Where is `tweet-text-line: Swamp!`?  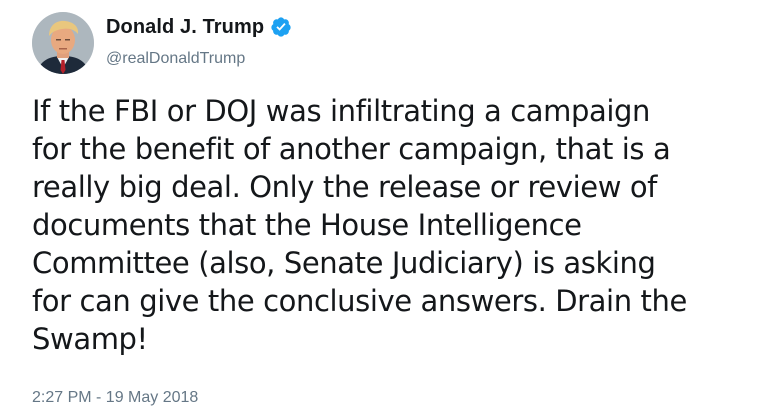 tweet-text-line: Swamp! is located at coordinates (90, 339).